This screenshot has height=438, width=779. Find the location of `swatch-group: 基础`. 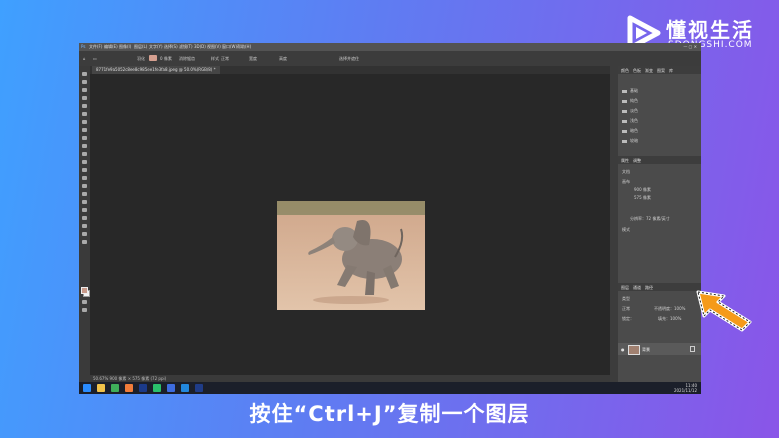

swatch-group: 基础 is located at coordinates (630, 91).